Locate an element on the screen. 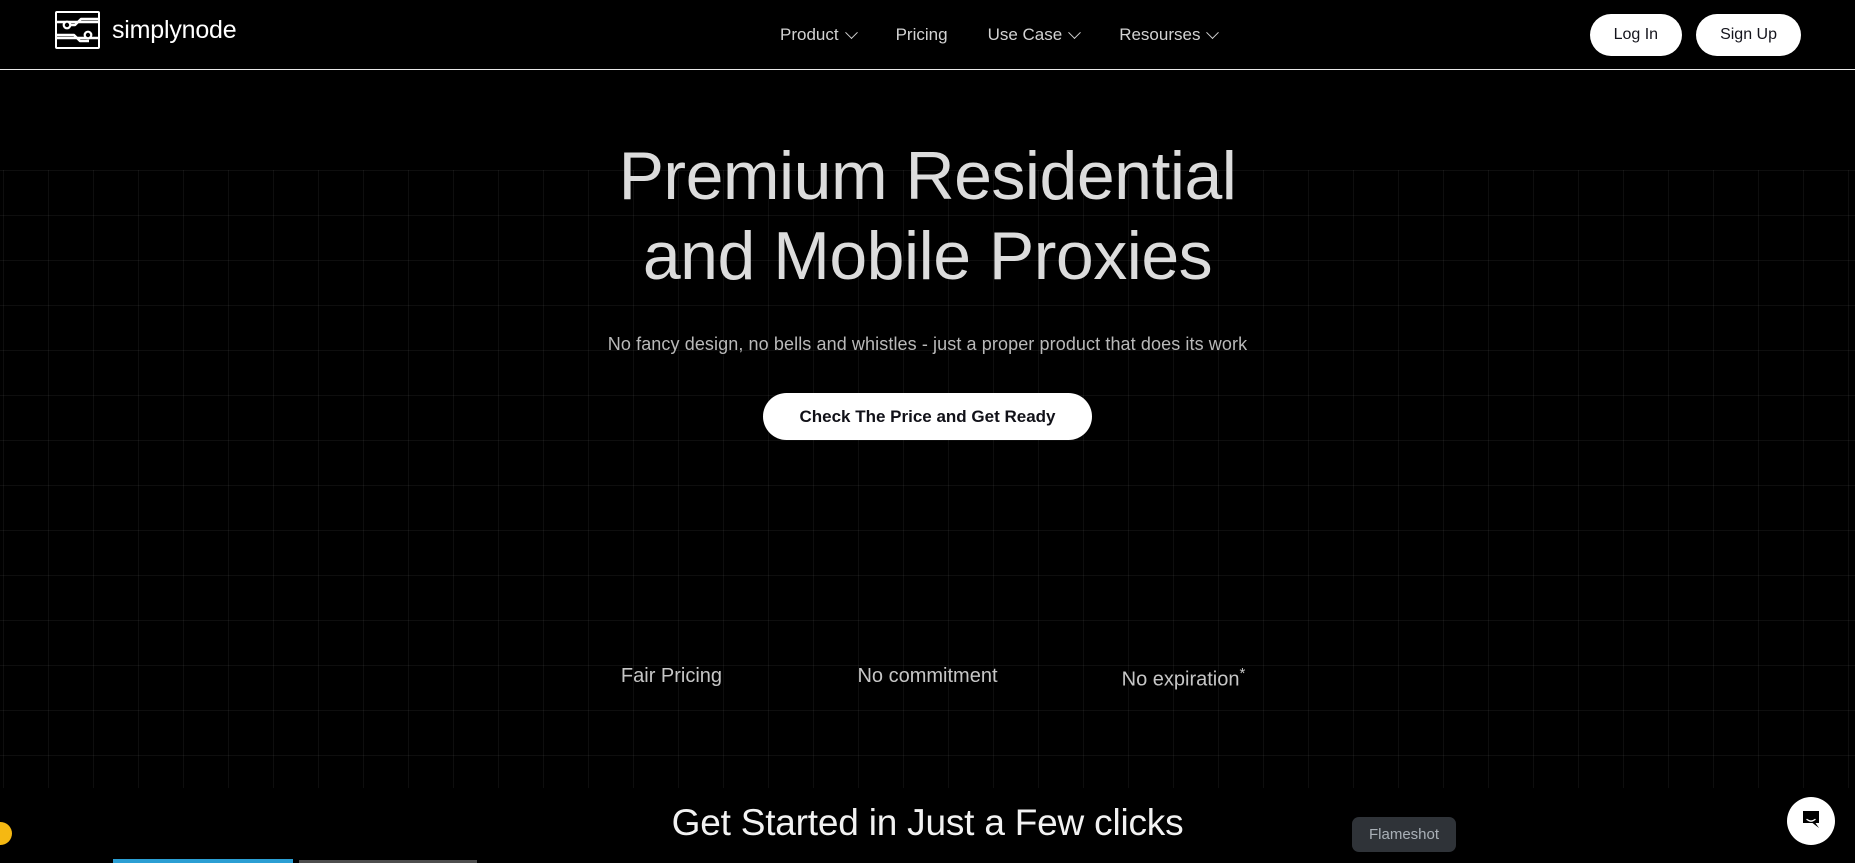 Image resolution: width=1855 pixels, height=863 pixels. get-started-section: Get Started in Just a Few clicks is located at coordinates (927, 825).